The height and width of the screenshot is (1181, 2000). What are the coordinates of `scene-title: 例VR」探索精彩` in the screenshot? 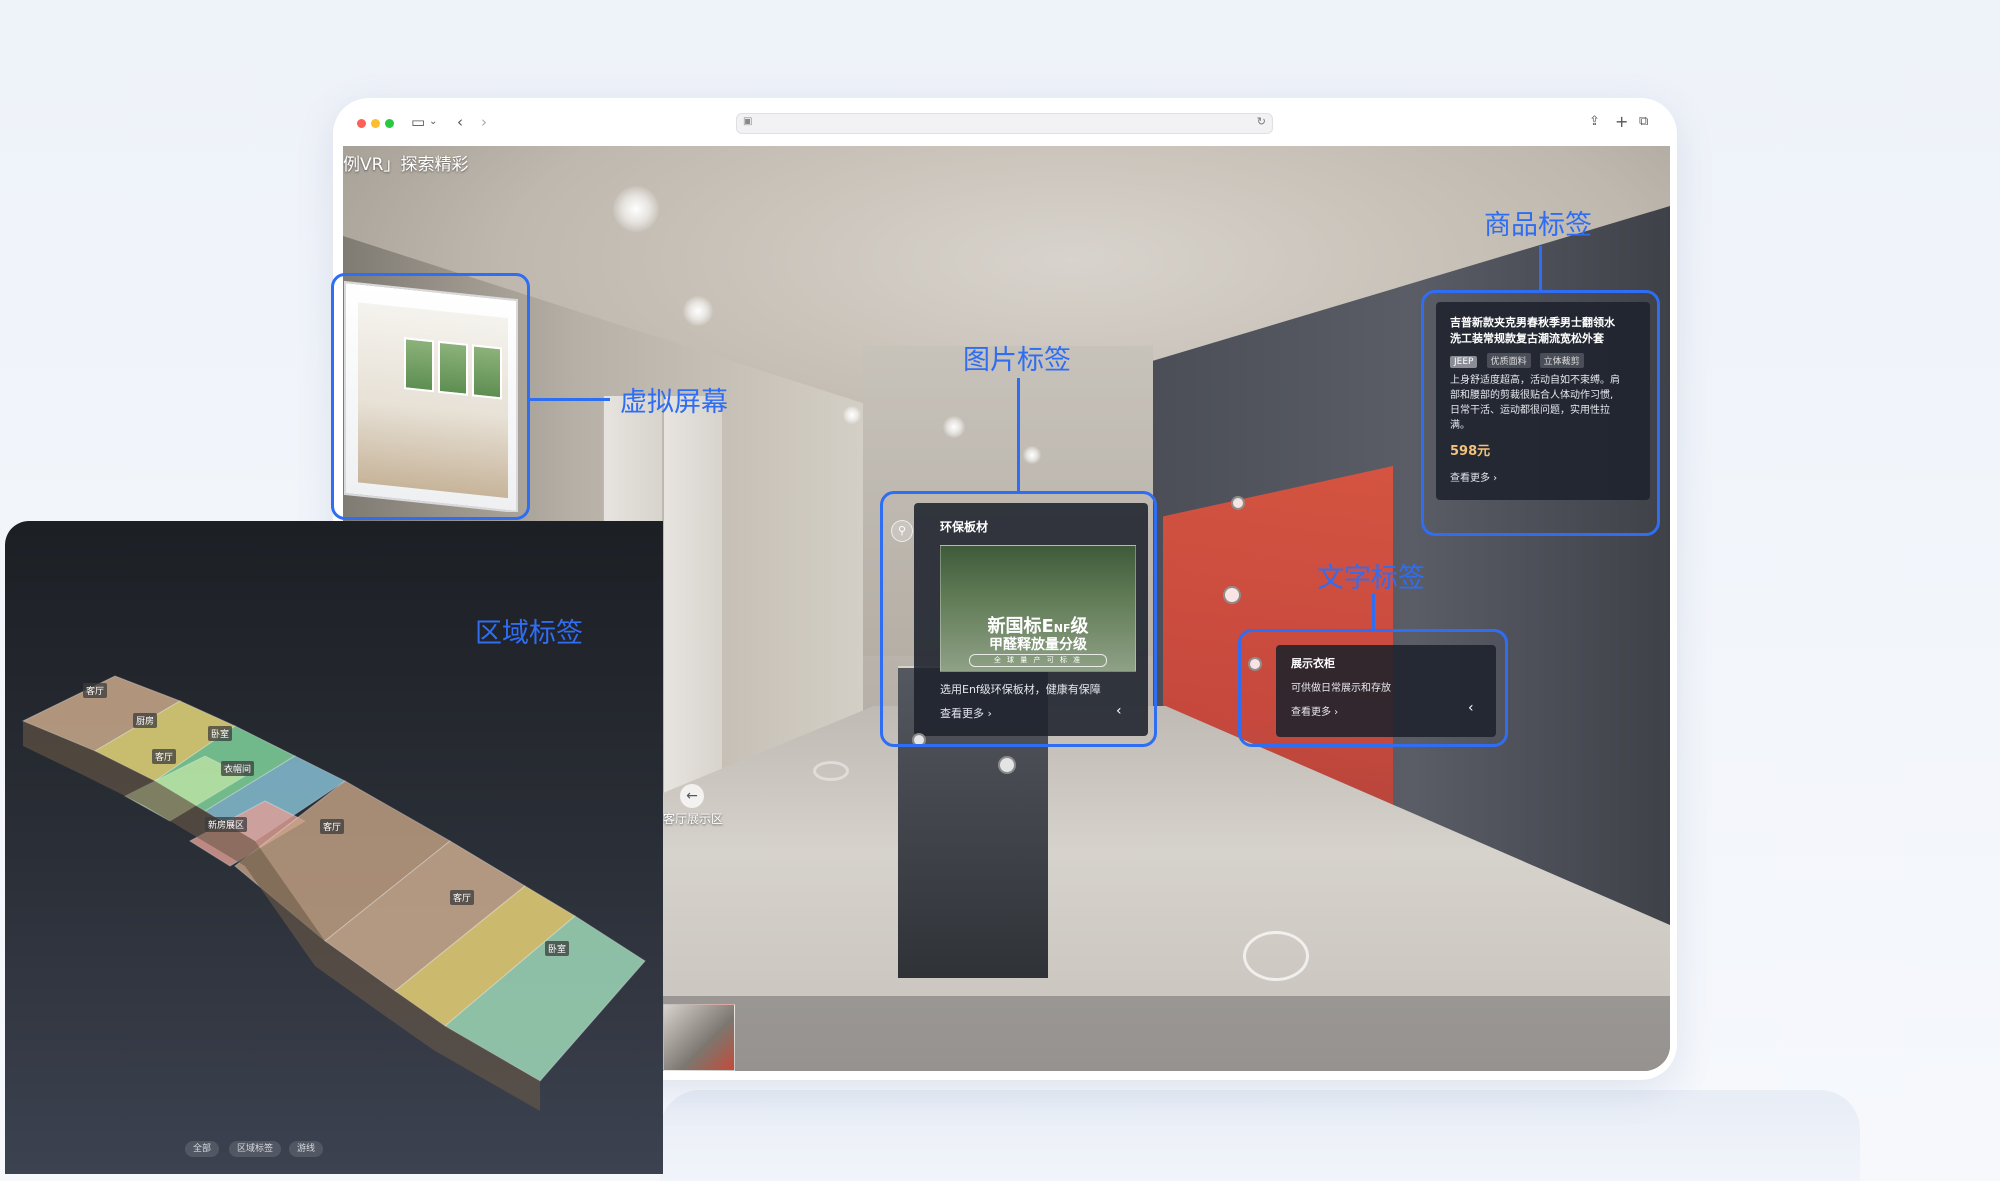 It's located at (406, 165).